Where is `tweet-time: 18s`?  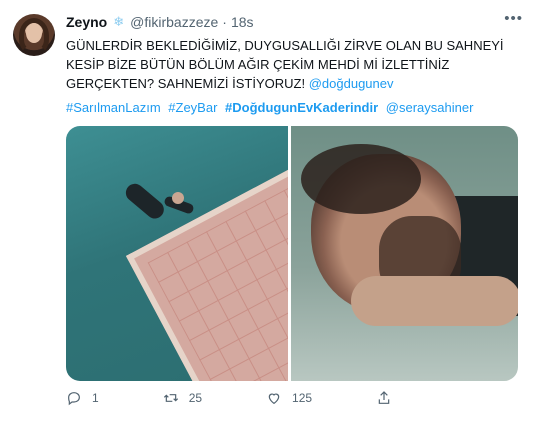 tweet-time: 18s is located at coordinates (242, 22).